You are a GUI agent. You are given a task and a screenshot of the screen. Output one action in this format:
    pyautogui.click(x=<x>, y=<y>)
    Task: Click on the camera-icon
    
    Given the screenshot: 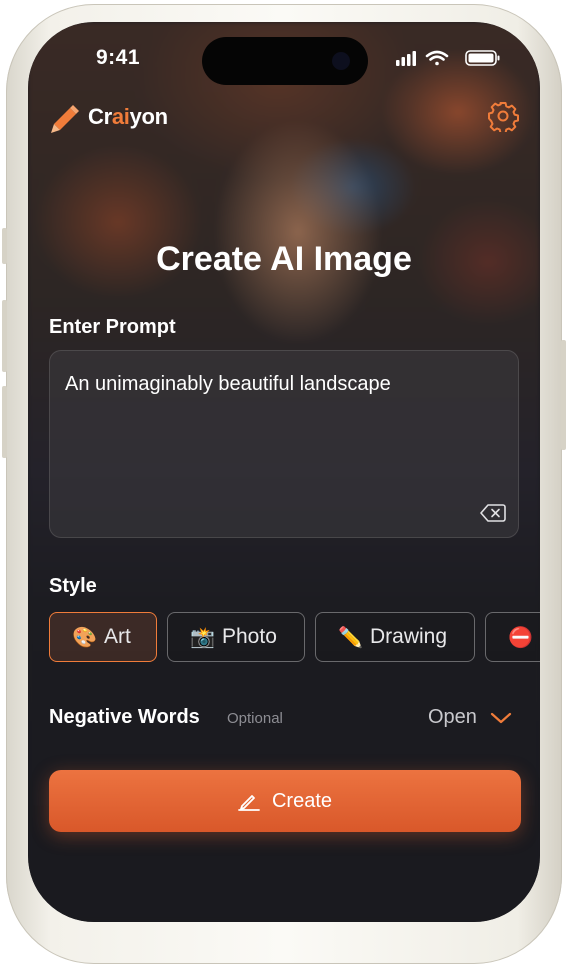 What is the action you would take?
    pyautogui.click(x=341, y=61)
    